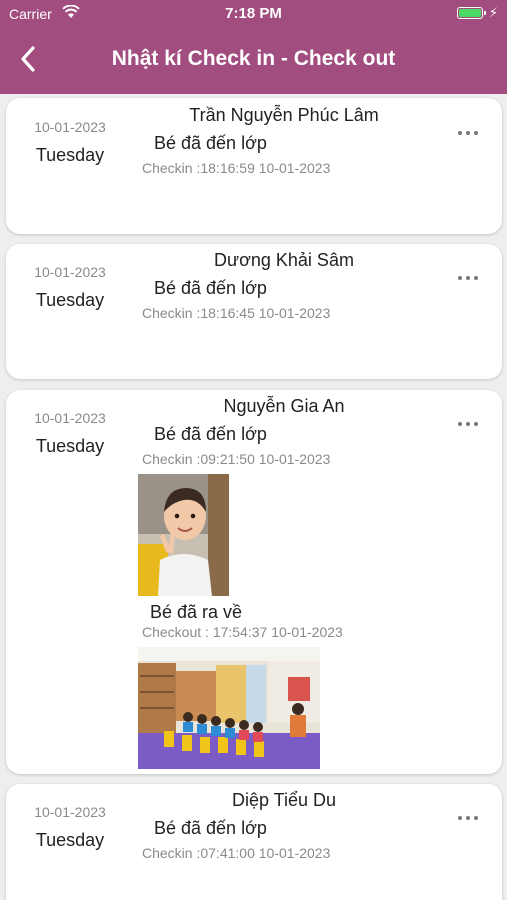 Image resolution: width=507 pixels, height=900 pixels. Describe the element at coordinates (229, 708) in the screenshot. I see `checkout-photo` at that location.